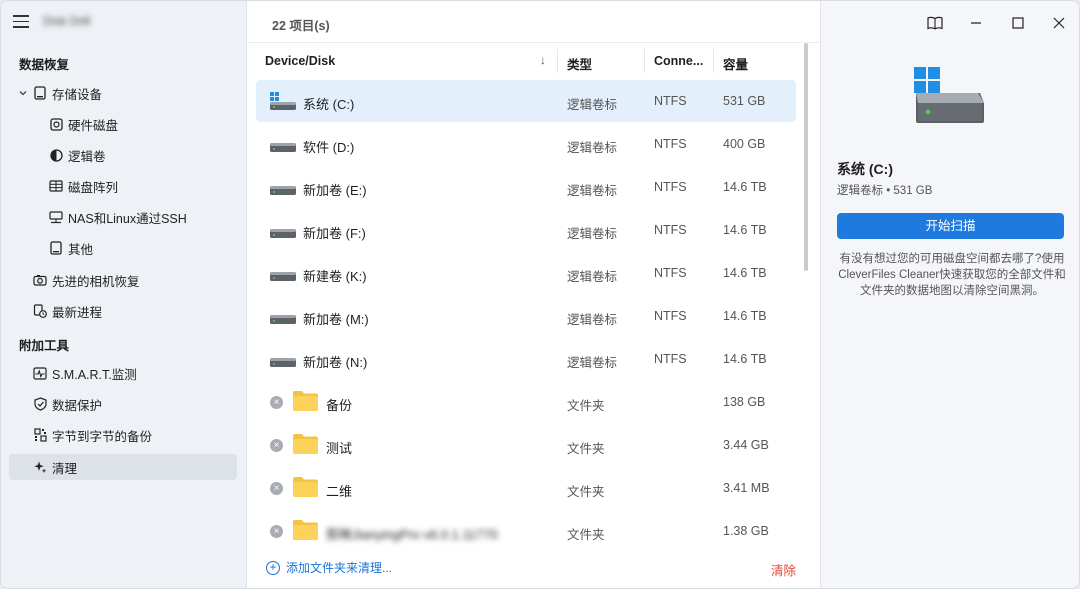 The image size is (1080, 589). What do you see at coordinates (976, 23) in the screenshot?
I see `minimize-icon` at bounding box center [976, 23].